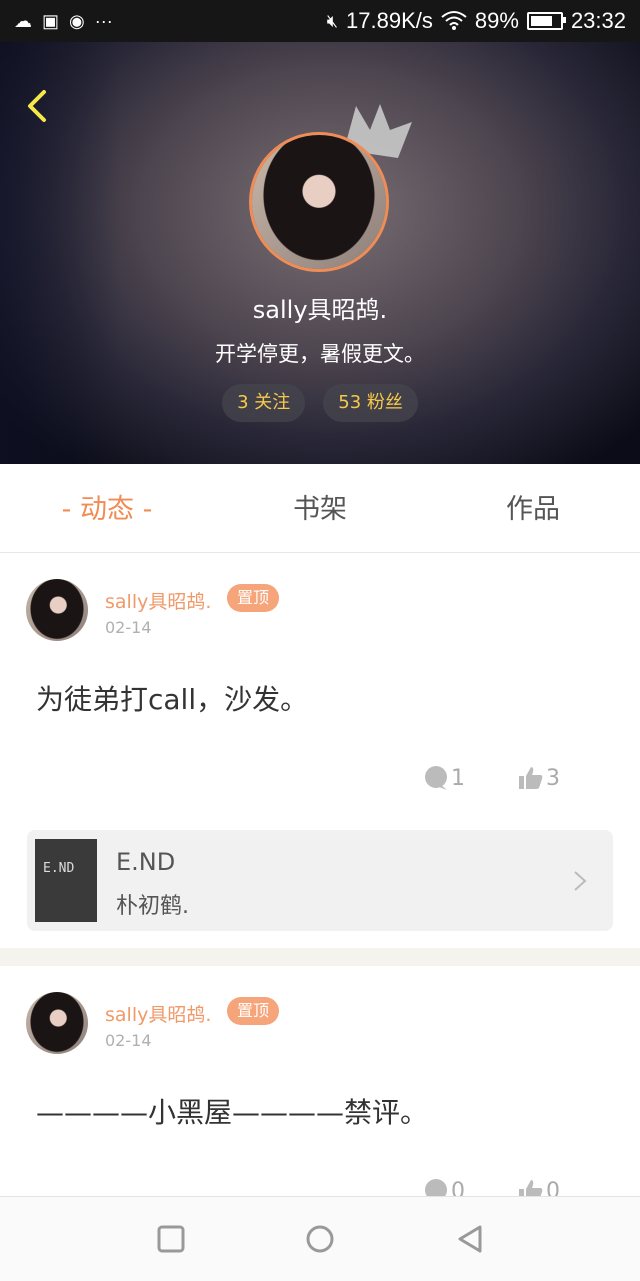 This screenshot has width=640, height=1281. Describe the element at coordinates (458, 778) in the screenshot. I see `comment-count: 1` at that location.